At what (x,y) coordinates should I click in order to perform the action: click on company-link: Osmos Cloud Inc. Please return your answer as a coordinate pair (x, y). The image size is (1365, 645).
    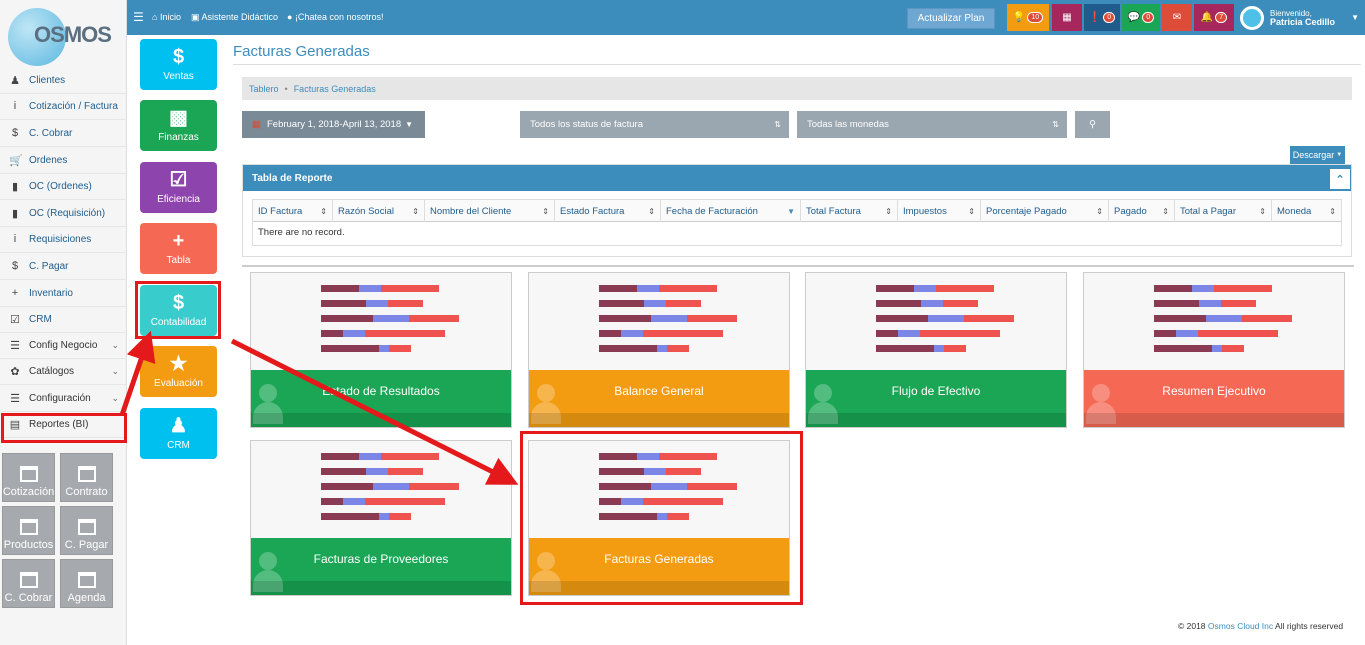
    Looking at the image, I should click on (1240, 626).